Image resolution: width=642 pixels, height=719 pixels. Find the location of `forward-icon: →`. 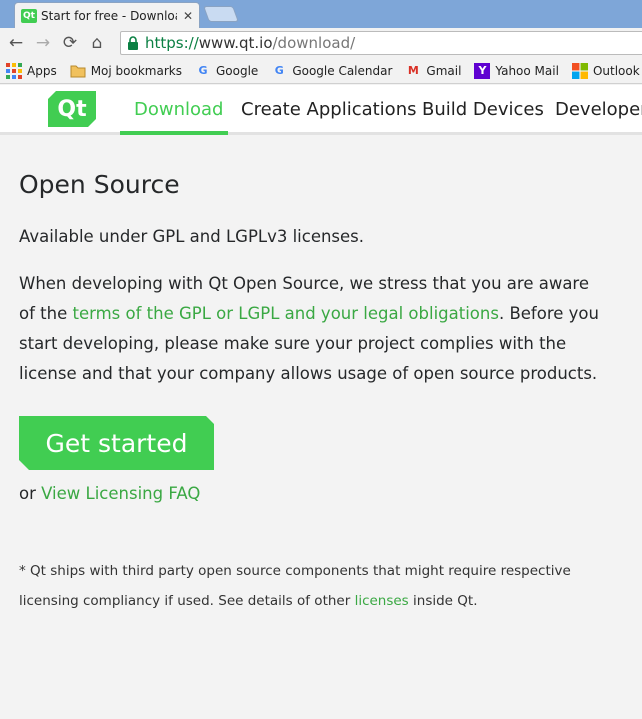

forward-icon: → is located at coordinates (43, 43).